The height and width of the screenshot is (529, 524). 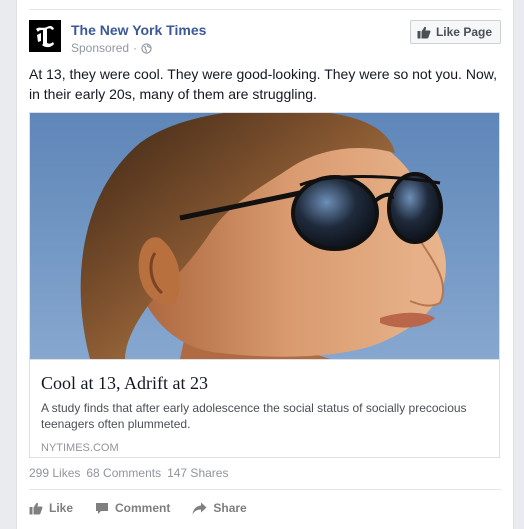 What do you see at coordinates (61, 508) in the screenshot?
I see `like-label: Like` at bounding box center [61, 508].